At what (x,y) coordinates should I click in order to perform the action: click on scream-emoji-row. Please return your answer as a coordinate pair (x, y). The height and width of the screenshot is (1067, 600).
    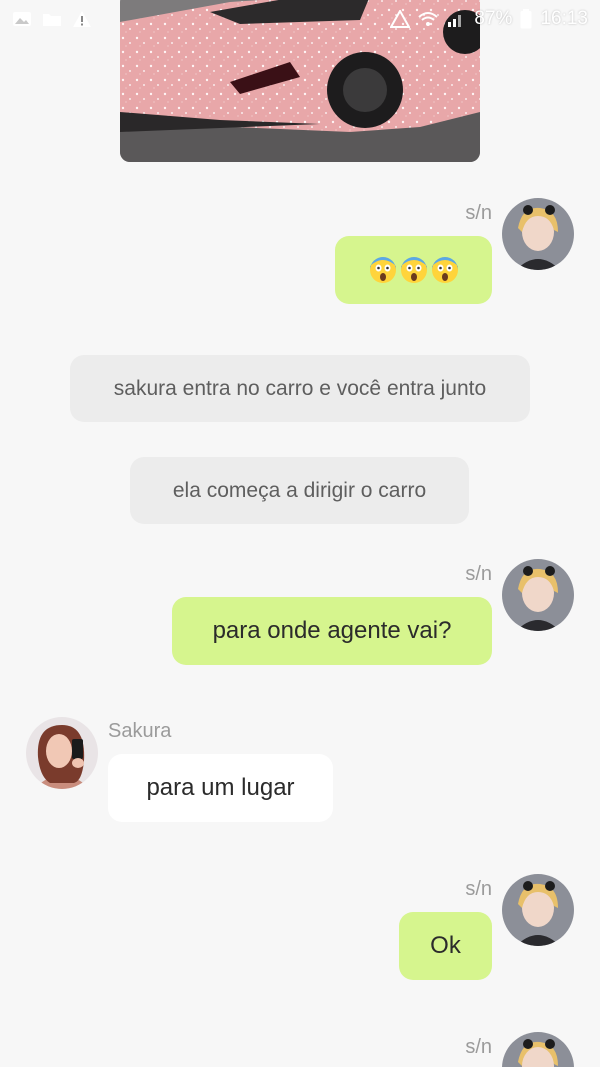
    Looking at the image, I should click on (414, 270).